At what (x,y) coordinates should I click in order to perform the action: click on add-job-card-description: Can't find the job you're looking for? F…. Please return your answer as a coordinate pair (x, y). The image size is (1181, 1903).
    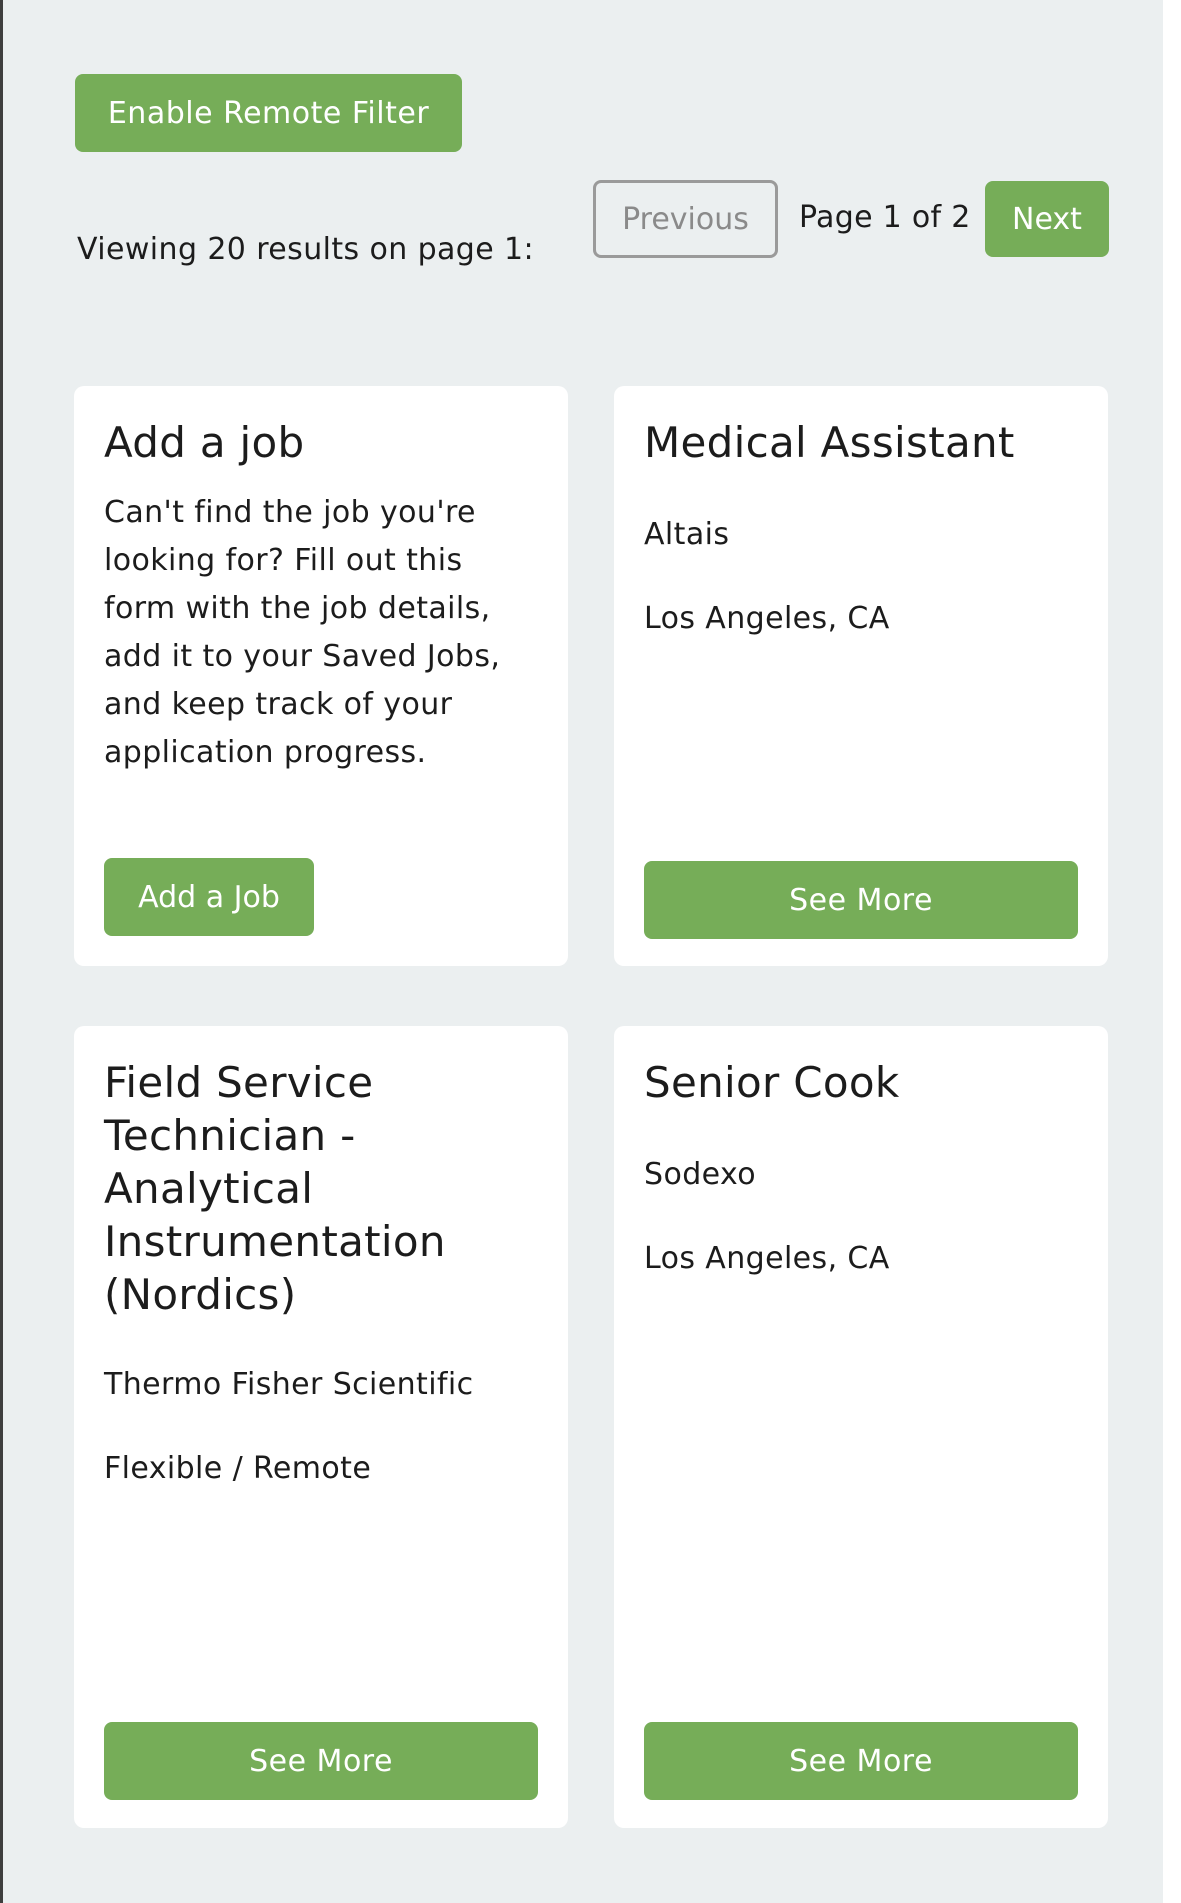
    Looking at the image, I should click on (302, 632).